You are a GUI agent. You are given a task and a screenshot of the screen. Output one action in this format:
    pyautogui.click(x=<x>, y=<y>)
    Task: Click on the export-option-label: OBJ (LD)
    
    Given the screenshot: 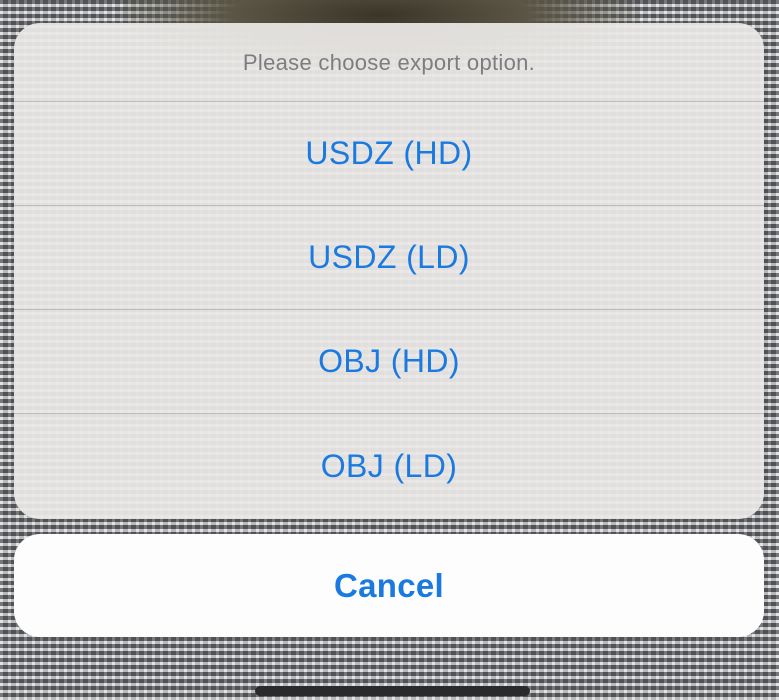 What is the action you would take?
    pyautogui.click(x=389, y=466)
    